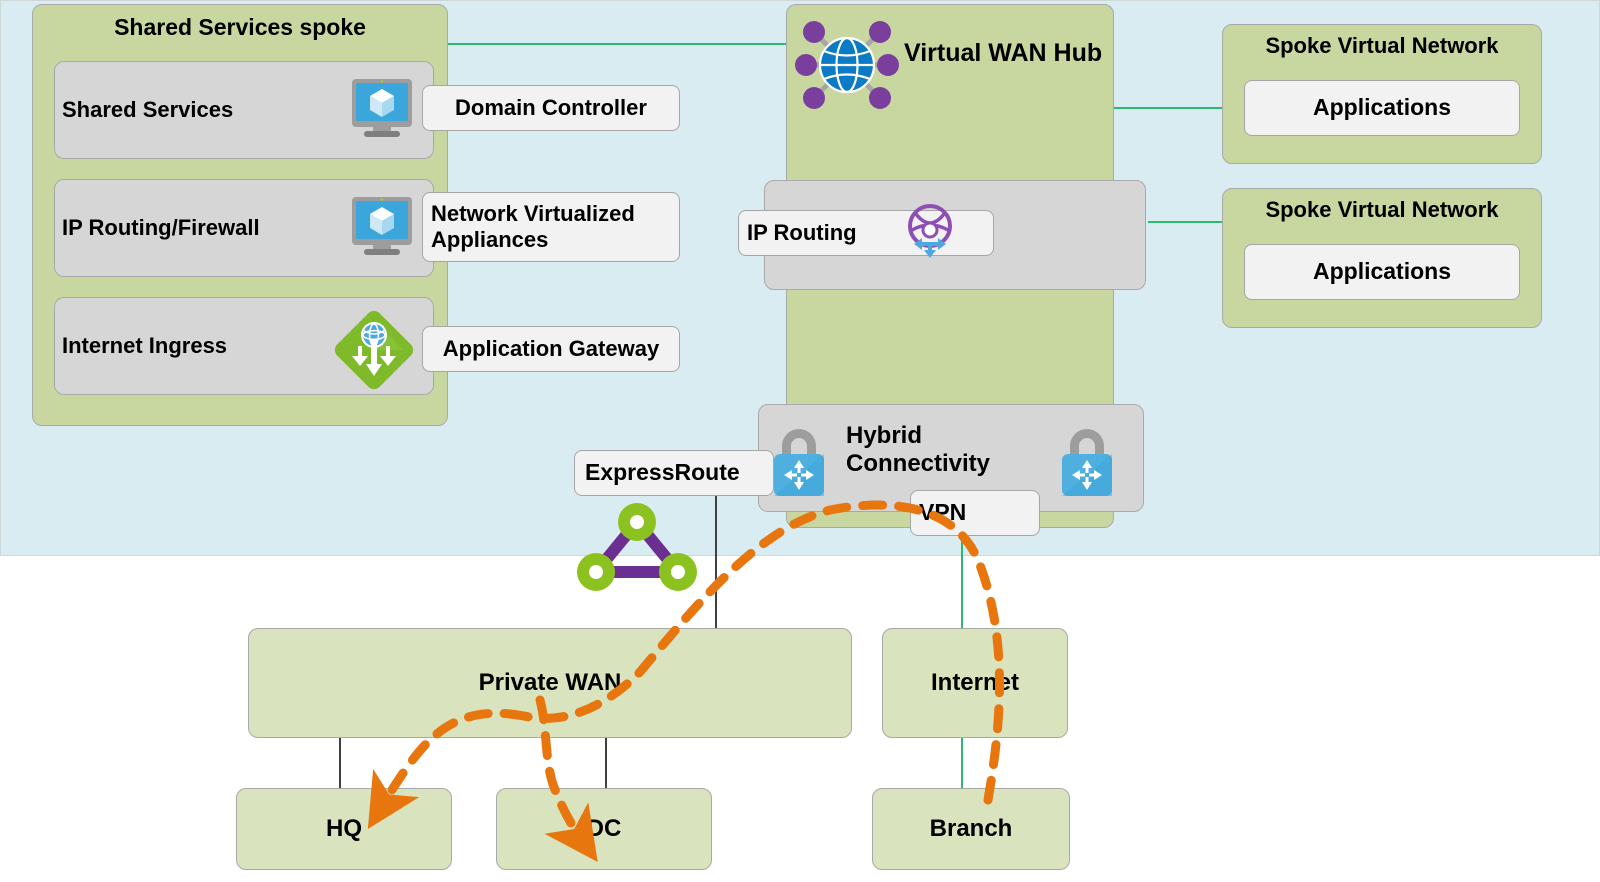 The image size is (1600, 882). I want to click on spoke-1-applications-label: Applications, so click(1381, 107).